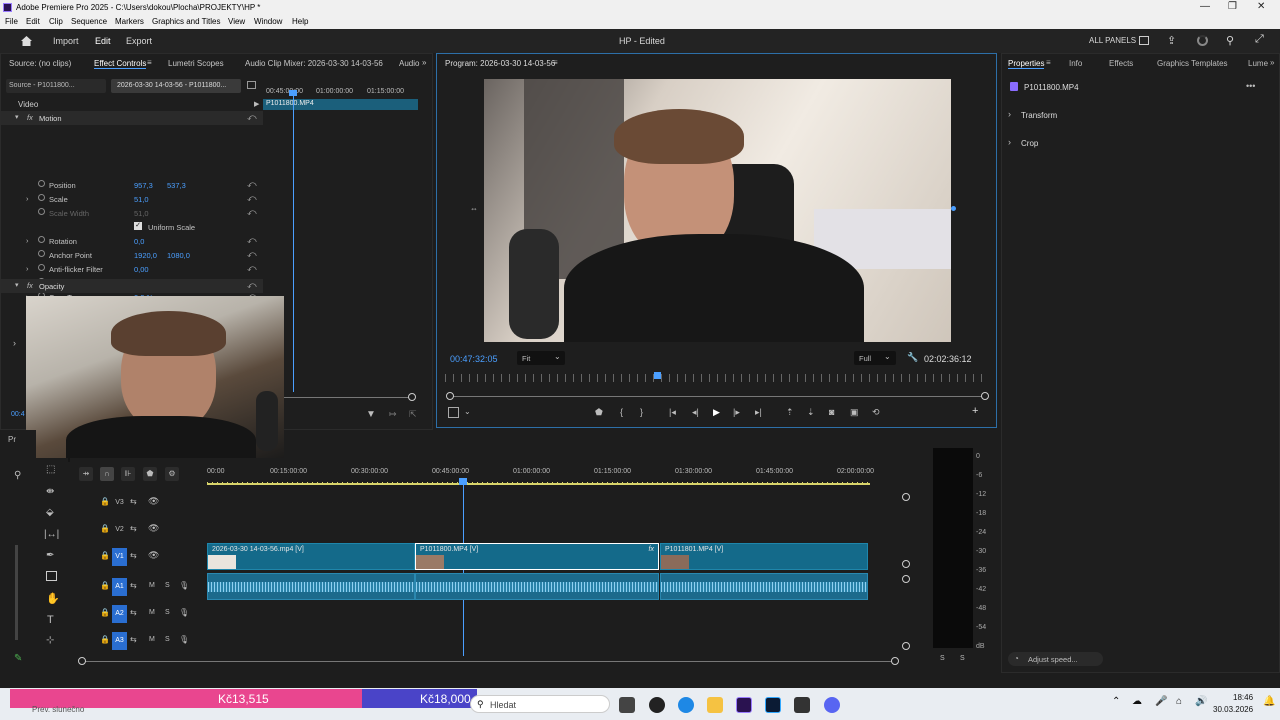  What do you see at coordinates (1121, 63) in the screenshot?
I see `tab-effects: Effects` at bounding box center [1121, 63].